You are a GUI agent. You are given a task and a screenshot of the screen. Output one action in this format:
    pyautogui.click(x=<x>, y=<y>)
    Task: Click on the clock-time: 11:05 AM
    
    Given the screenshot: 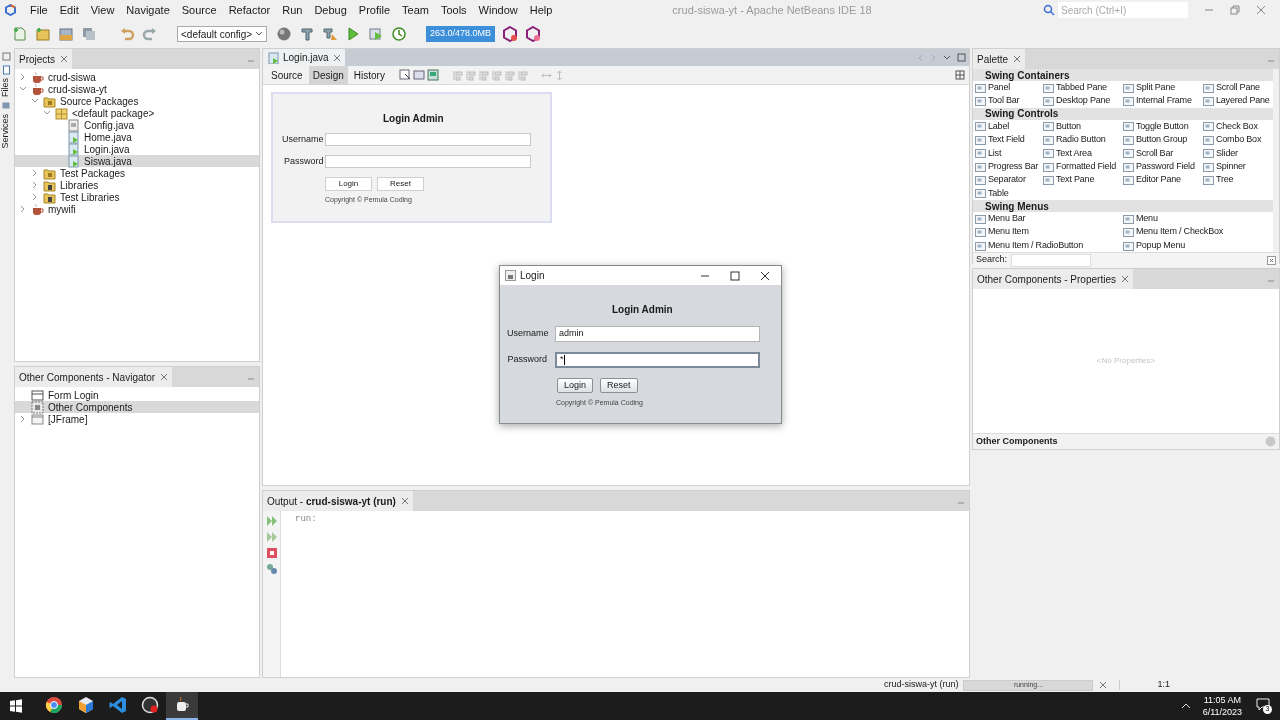 What is the action you would take?
    pyautogui.click(x=1222, y=700)
    